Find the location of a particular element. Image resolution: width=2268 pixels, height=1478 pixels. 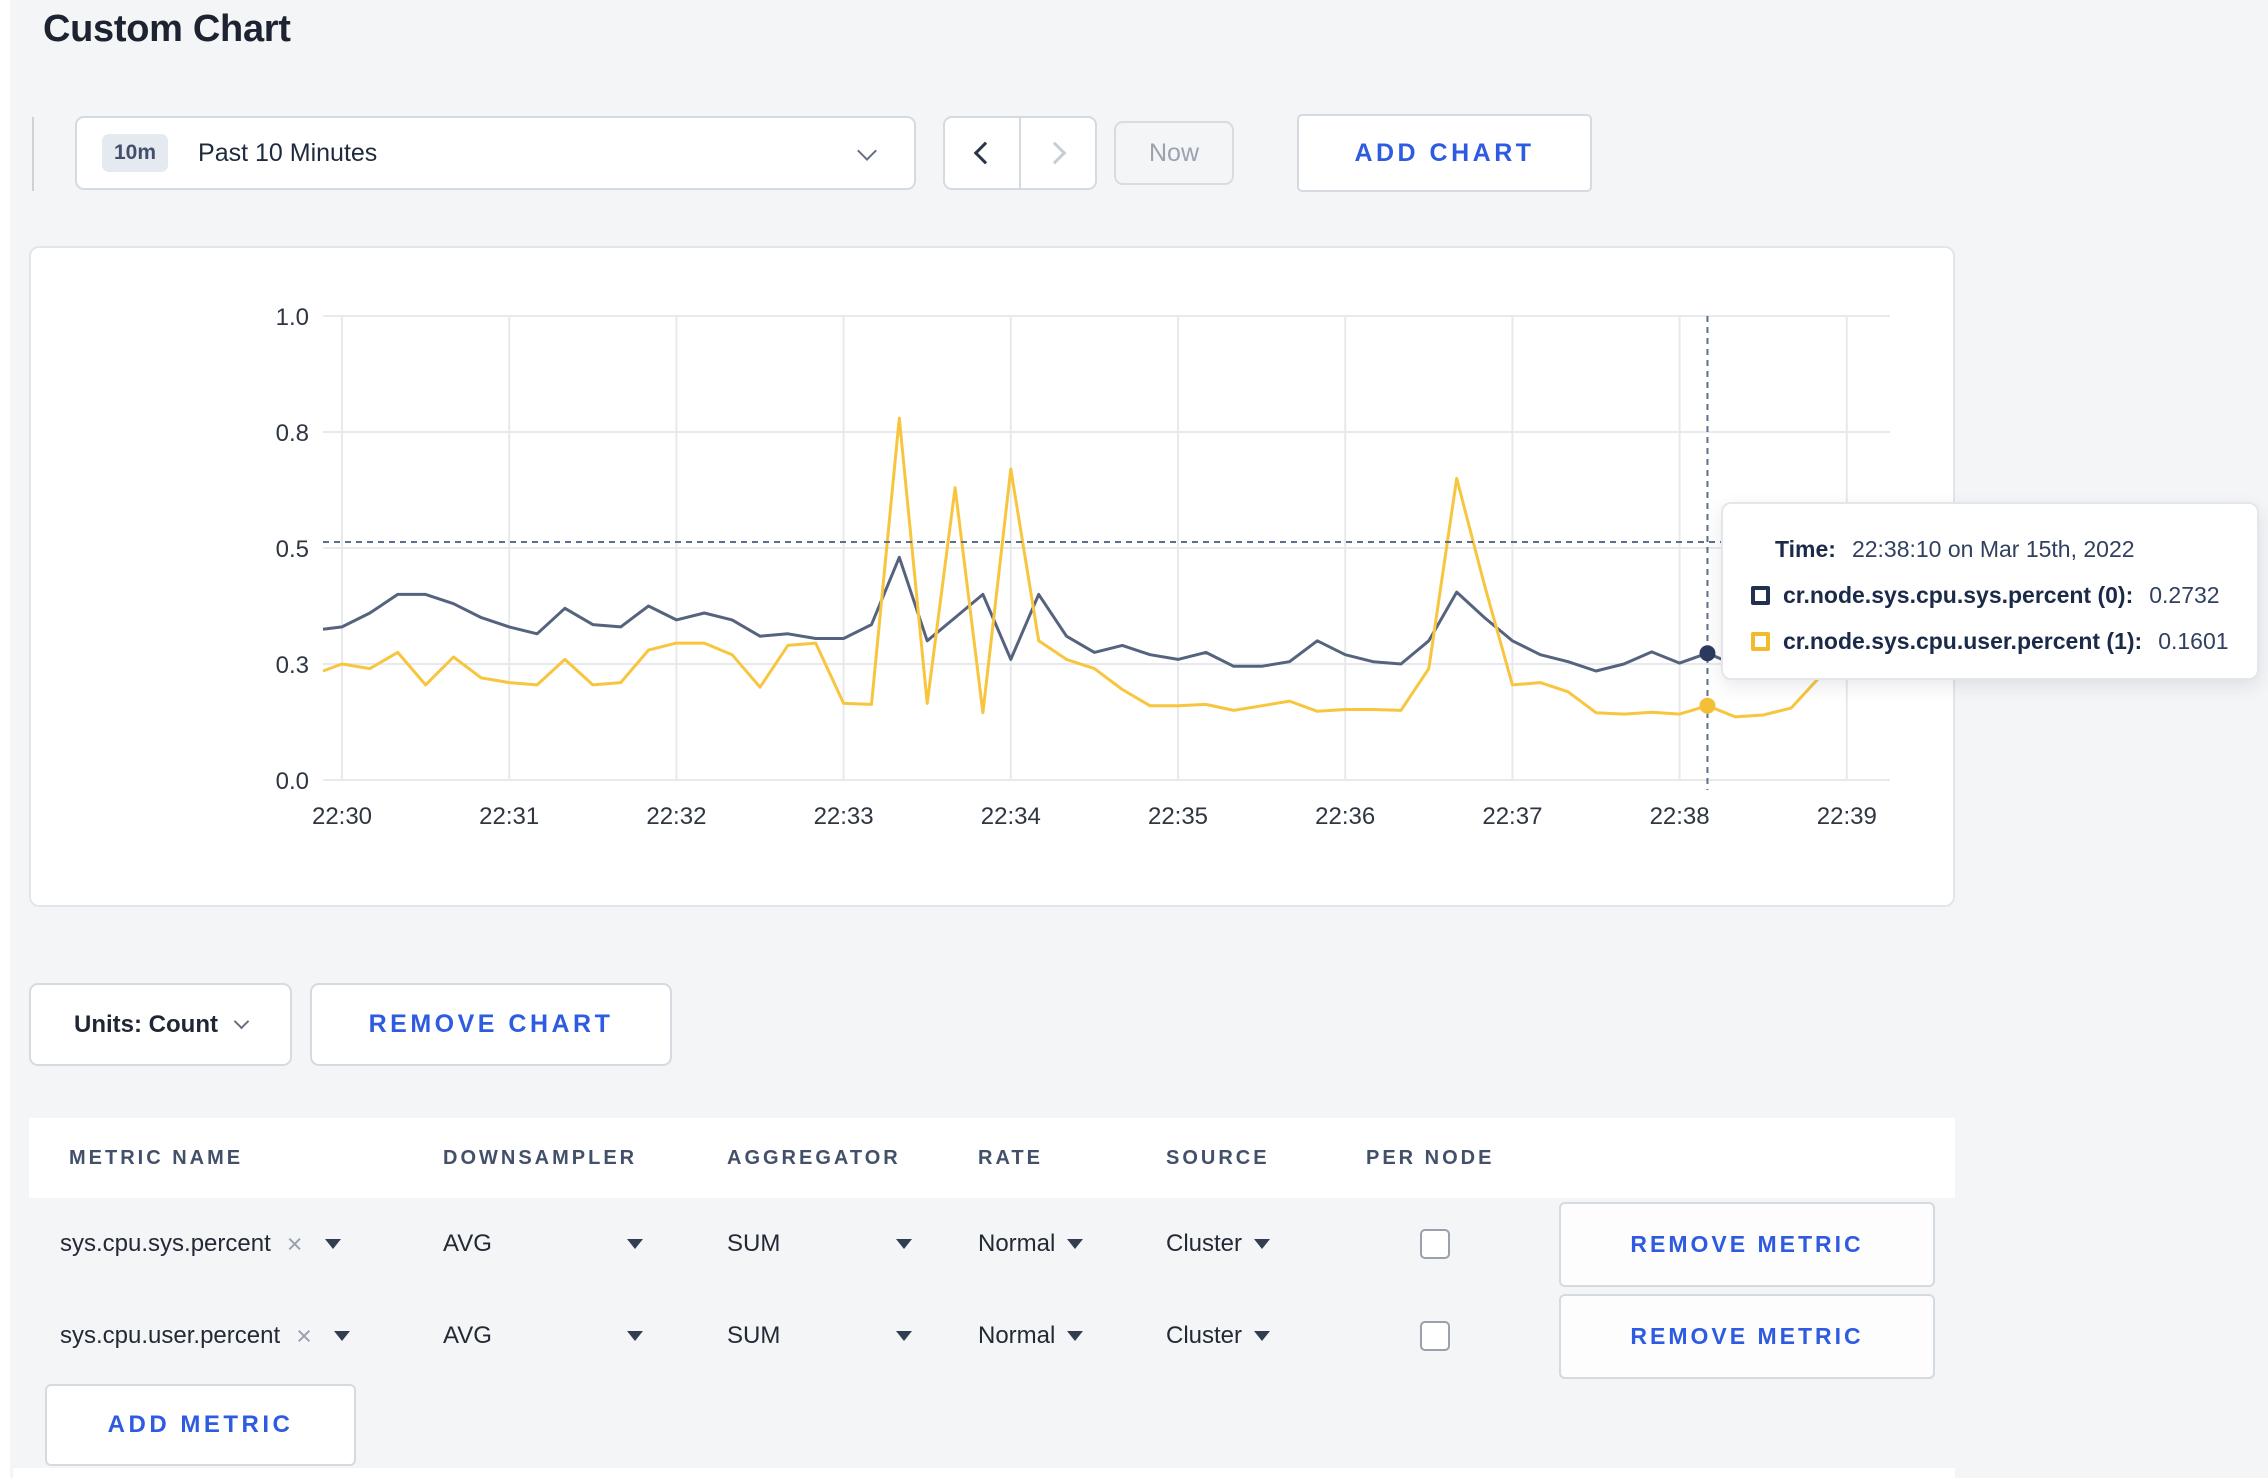

chevron-right-icon is located at coordinates (1055, 153).